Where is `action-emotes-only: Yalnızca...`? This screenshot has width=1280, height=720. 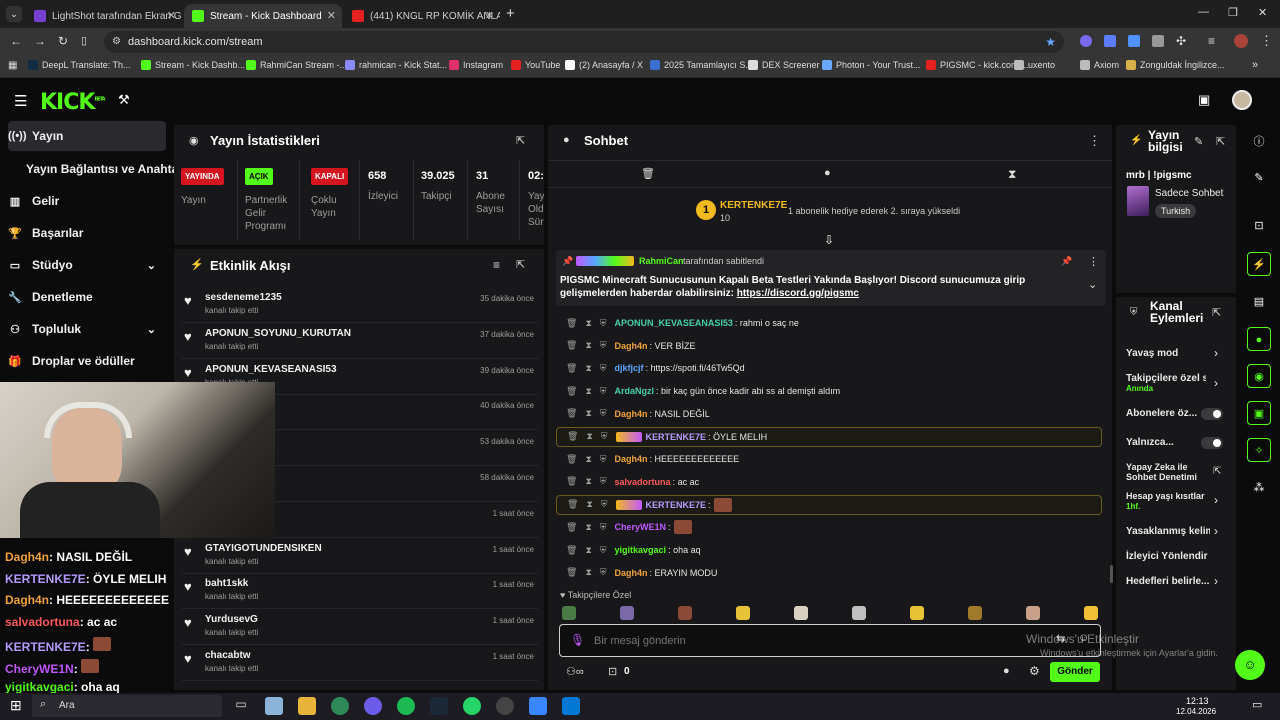
action-emotes-only: Yalnızca... is located at coordinates (1150, 442).